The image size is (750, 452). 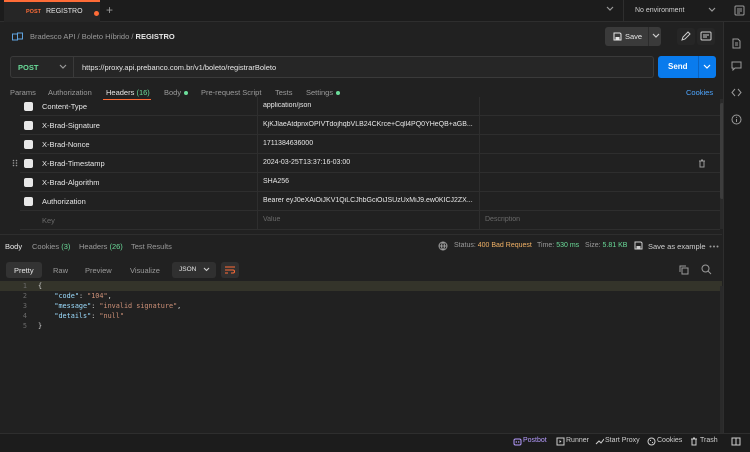 I want to click on code-line: 3 "message": "invalid signature",, so click(x=102, y=306).